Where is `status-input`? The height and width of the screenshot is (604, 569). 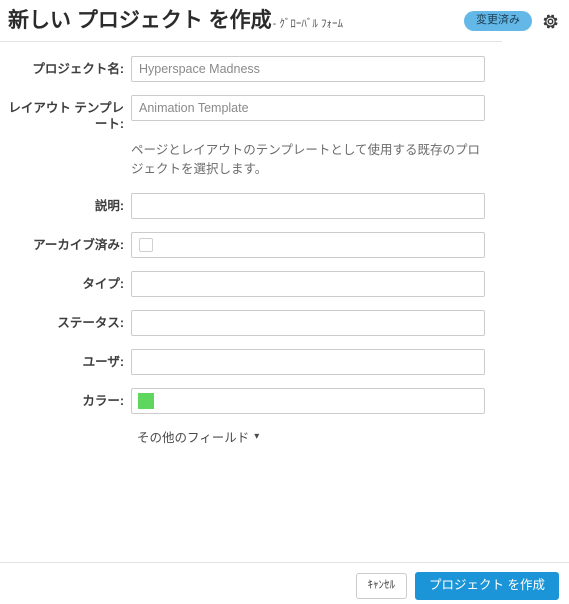 status-input is located at coordinates (308, 323).